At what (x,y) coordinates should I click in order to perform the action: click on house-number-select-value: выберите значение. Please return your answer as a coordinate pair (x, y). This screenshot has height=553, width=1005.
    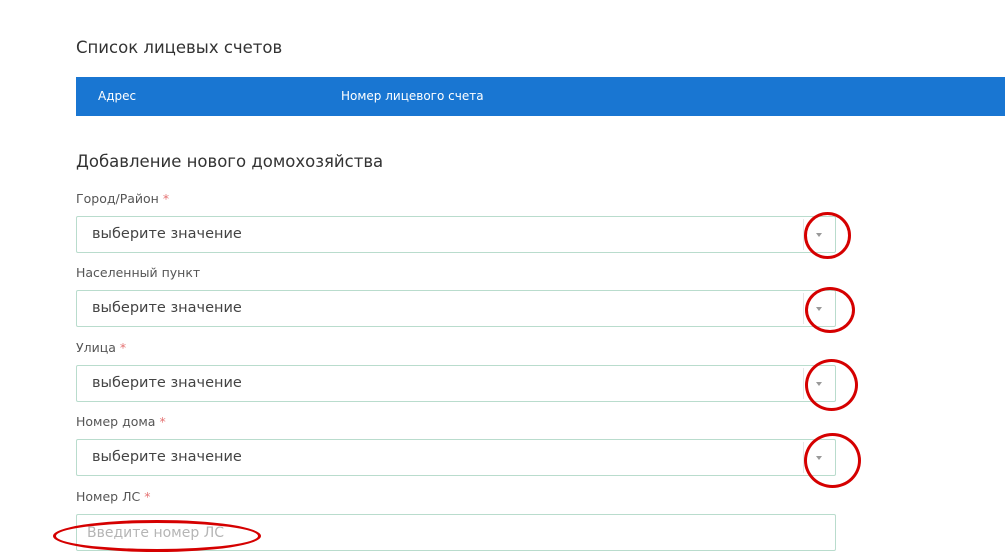
    Looking at the image, I should click on (167, 457).